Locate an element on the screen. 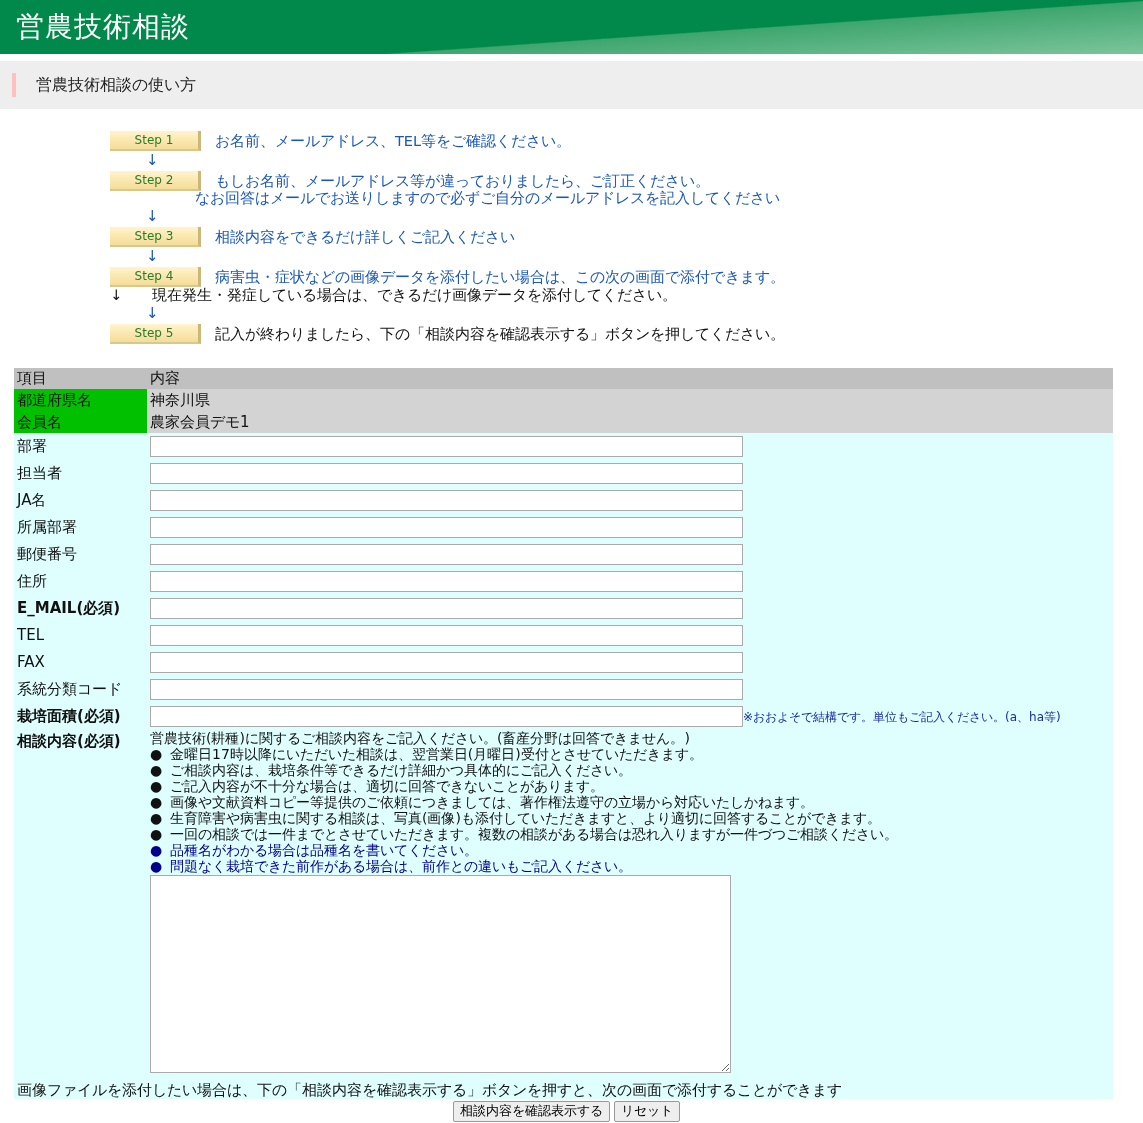 Image resolution: width=1143 pixels, height=1123 pixels. field-label: FAX is located at coordinates (31, 662).